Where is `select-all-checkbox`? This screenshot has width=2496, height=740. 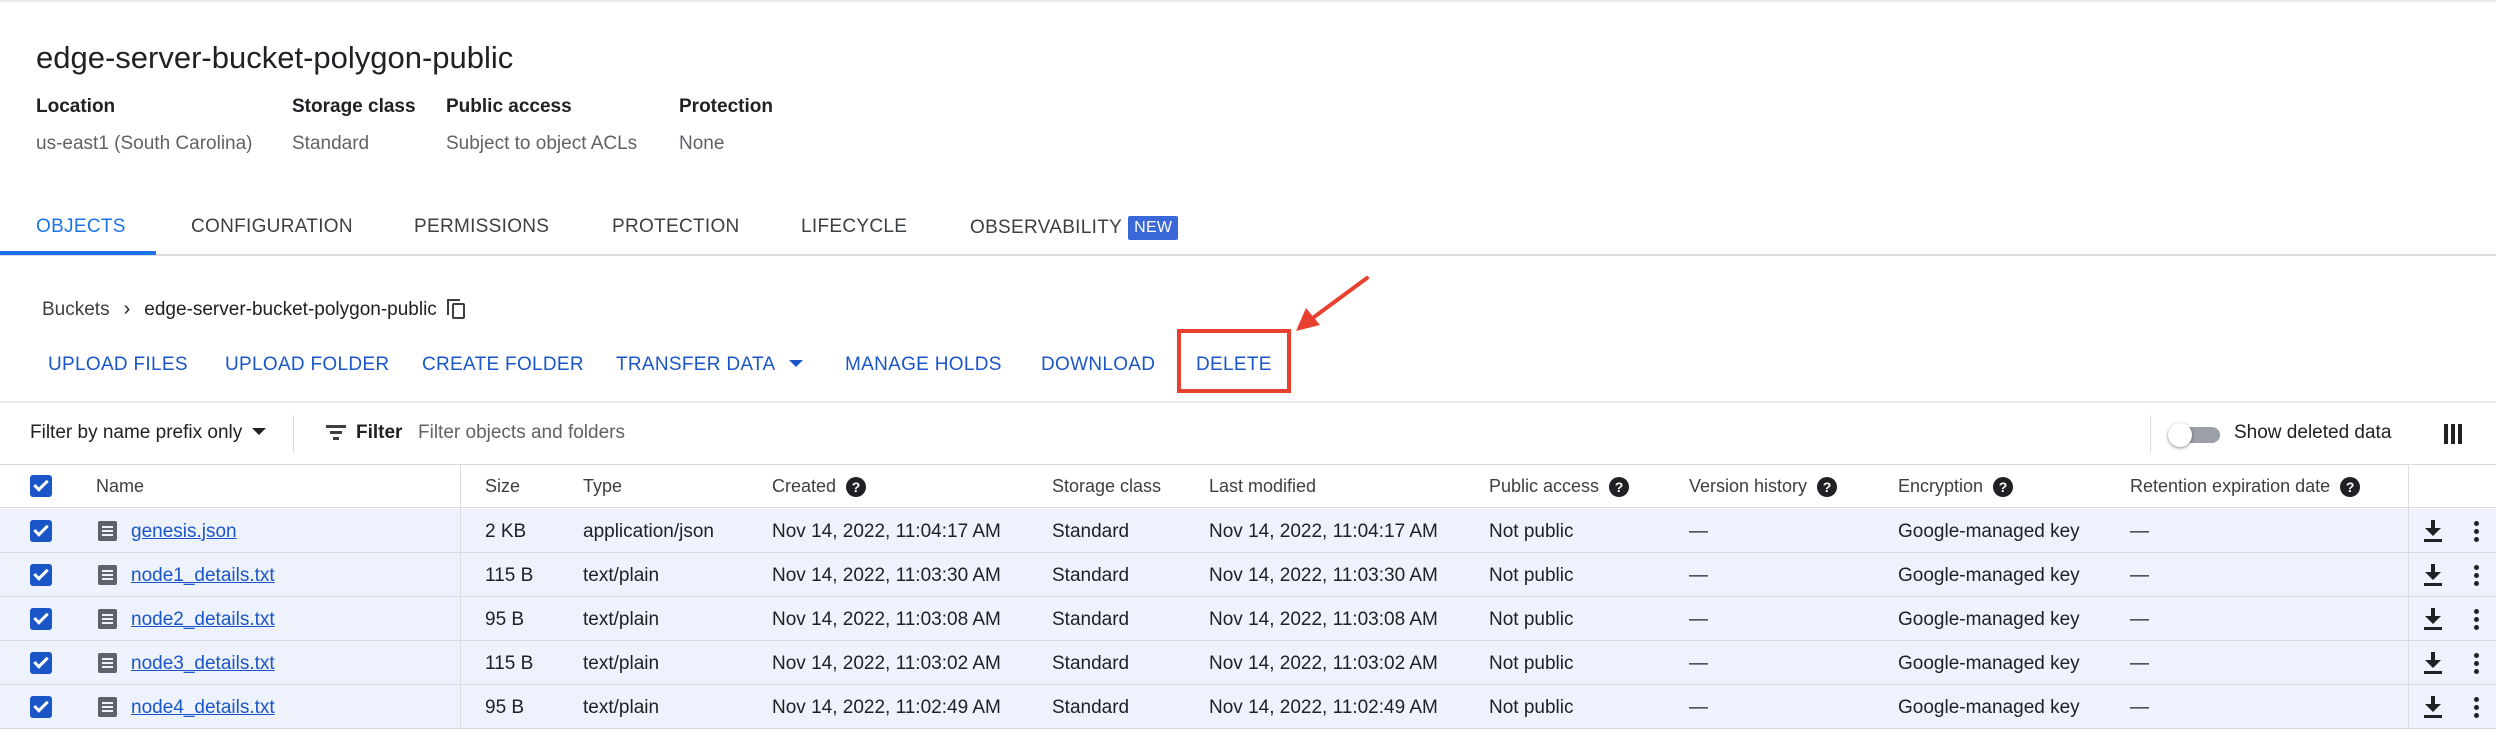 select-all-checkbox is located at coordinates (41, 486).